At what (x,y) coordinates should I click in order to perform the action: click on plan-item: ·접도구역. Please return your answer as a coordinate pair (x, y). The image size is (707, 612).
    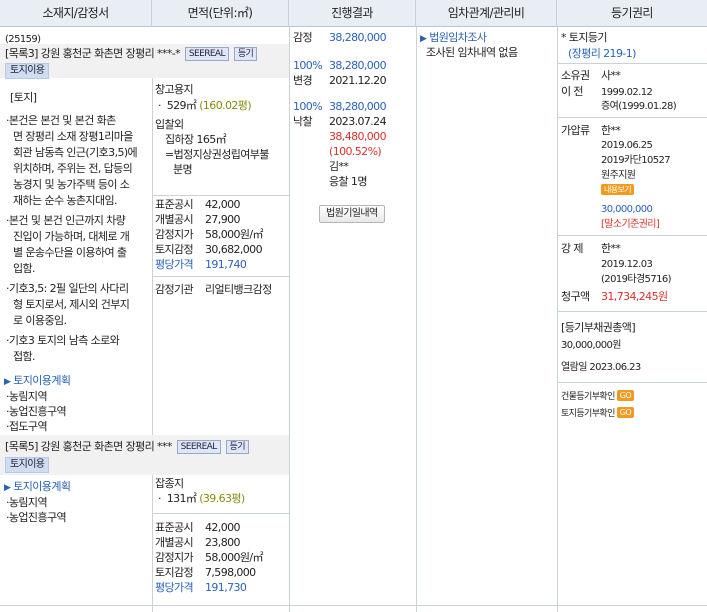
    Looking at the image, I should click on (27, 426).